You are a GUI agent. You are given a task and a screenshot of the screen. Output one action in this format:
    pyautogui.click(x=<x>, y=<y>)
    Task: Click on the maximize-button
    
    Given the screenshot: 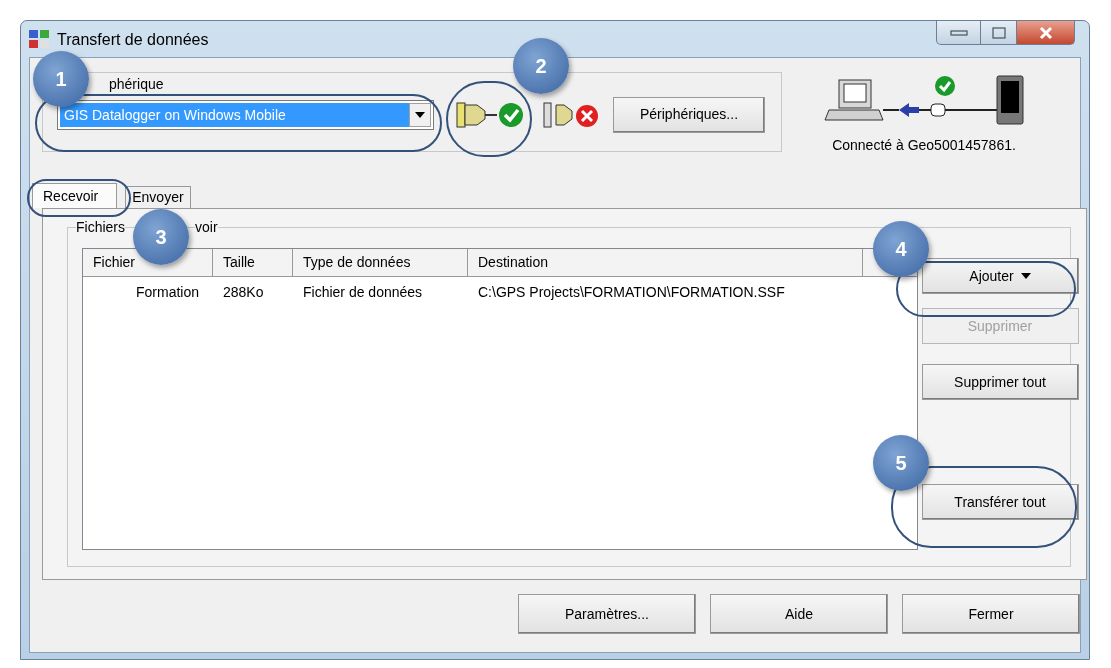 What is the action you would take?
    pyautogui.click(x=999, y=33)
    